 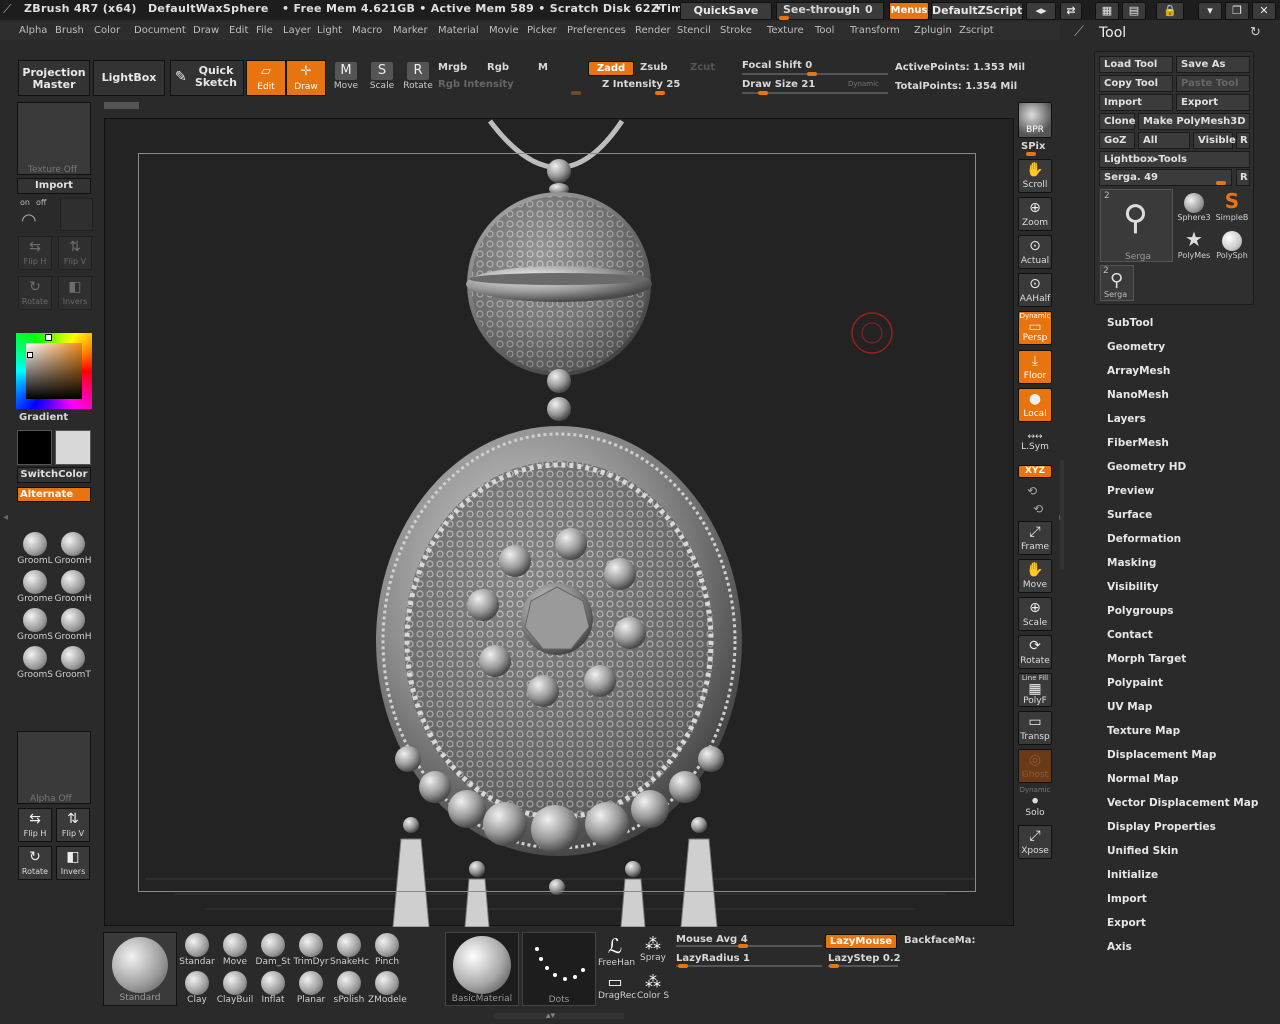 What do you see at coordinates (559, 969) in the screenshot?
I see `stroke-slot: Dots` at bounding box center [559, 969].